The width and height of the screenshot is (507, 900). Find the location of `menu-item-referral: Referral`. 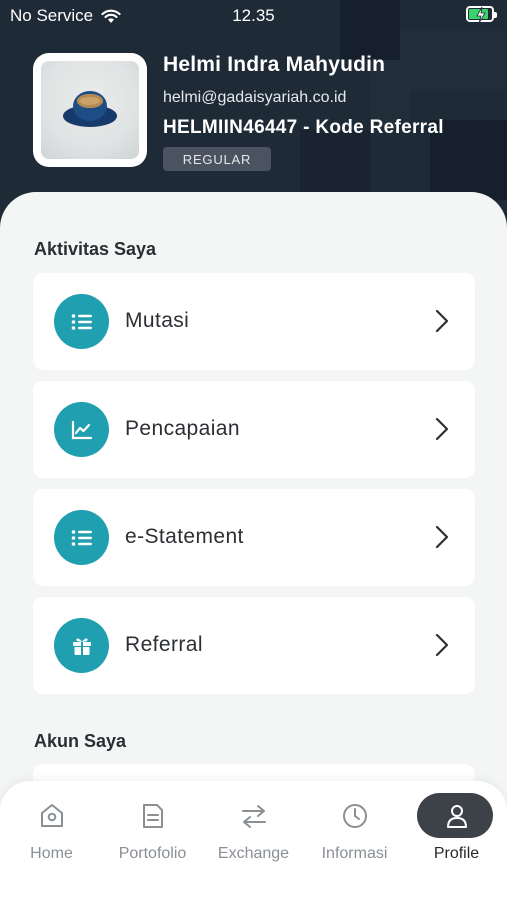

menu-item-referral: Referral is located at coordinates (254, 645).